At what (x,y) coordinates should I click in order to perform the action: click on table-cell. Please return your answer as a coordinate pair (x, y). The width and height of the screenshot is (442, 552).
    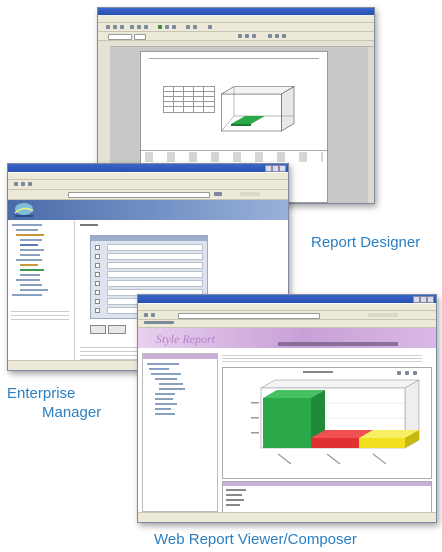
    Looking at the image, I should click on (209, 109).